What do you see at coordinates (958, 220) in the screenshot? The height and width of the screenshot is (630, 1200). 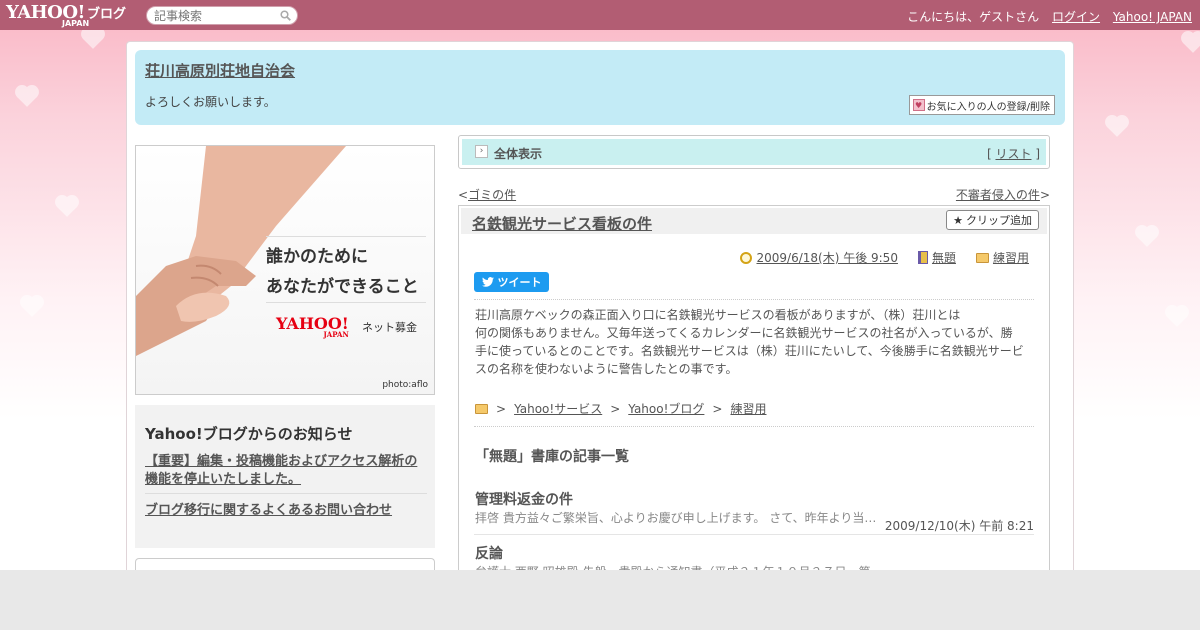 I see `star-icon: ★` at bounding box center [958, 220].